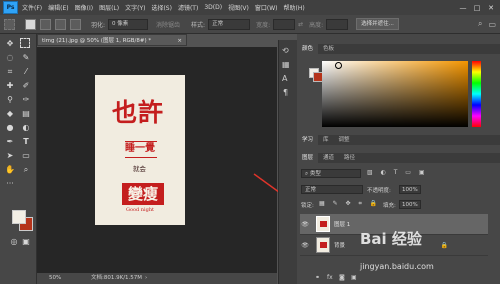 The width and height of the screenshot is (500, 284). Describe the element at coordinates (10, 142) in the screenshot. I see `pen-tool-icon: ✒` at that location.